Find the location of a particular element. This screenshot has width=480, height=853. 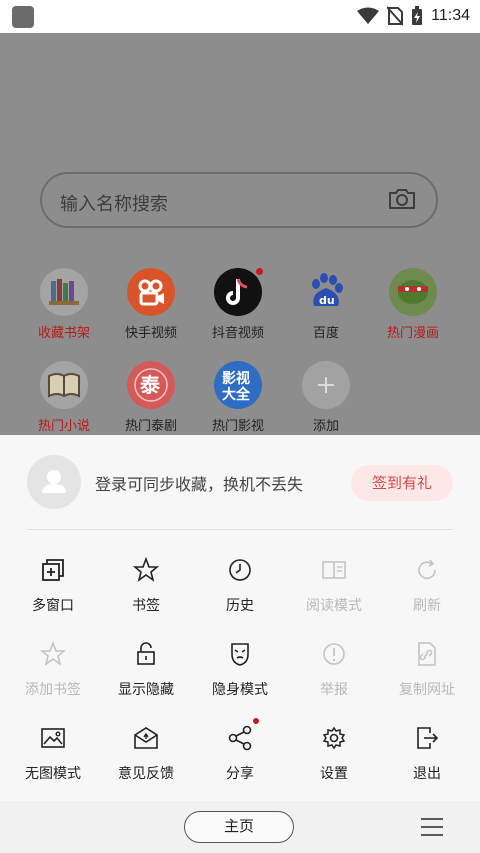

shortcut-movies: 影视 大全 热门影视 is located at coordinates (238, 397).